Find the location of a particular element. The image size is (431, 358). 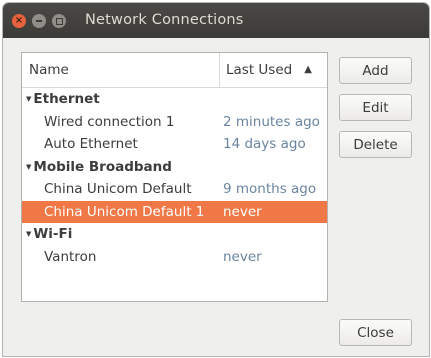

group-wi-fi: ▼ Wi-Fi is located at coordinates (174, 234).